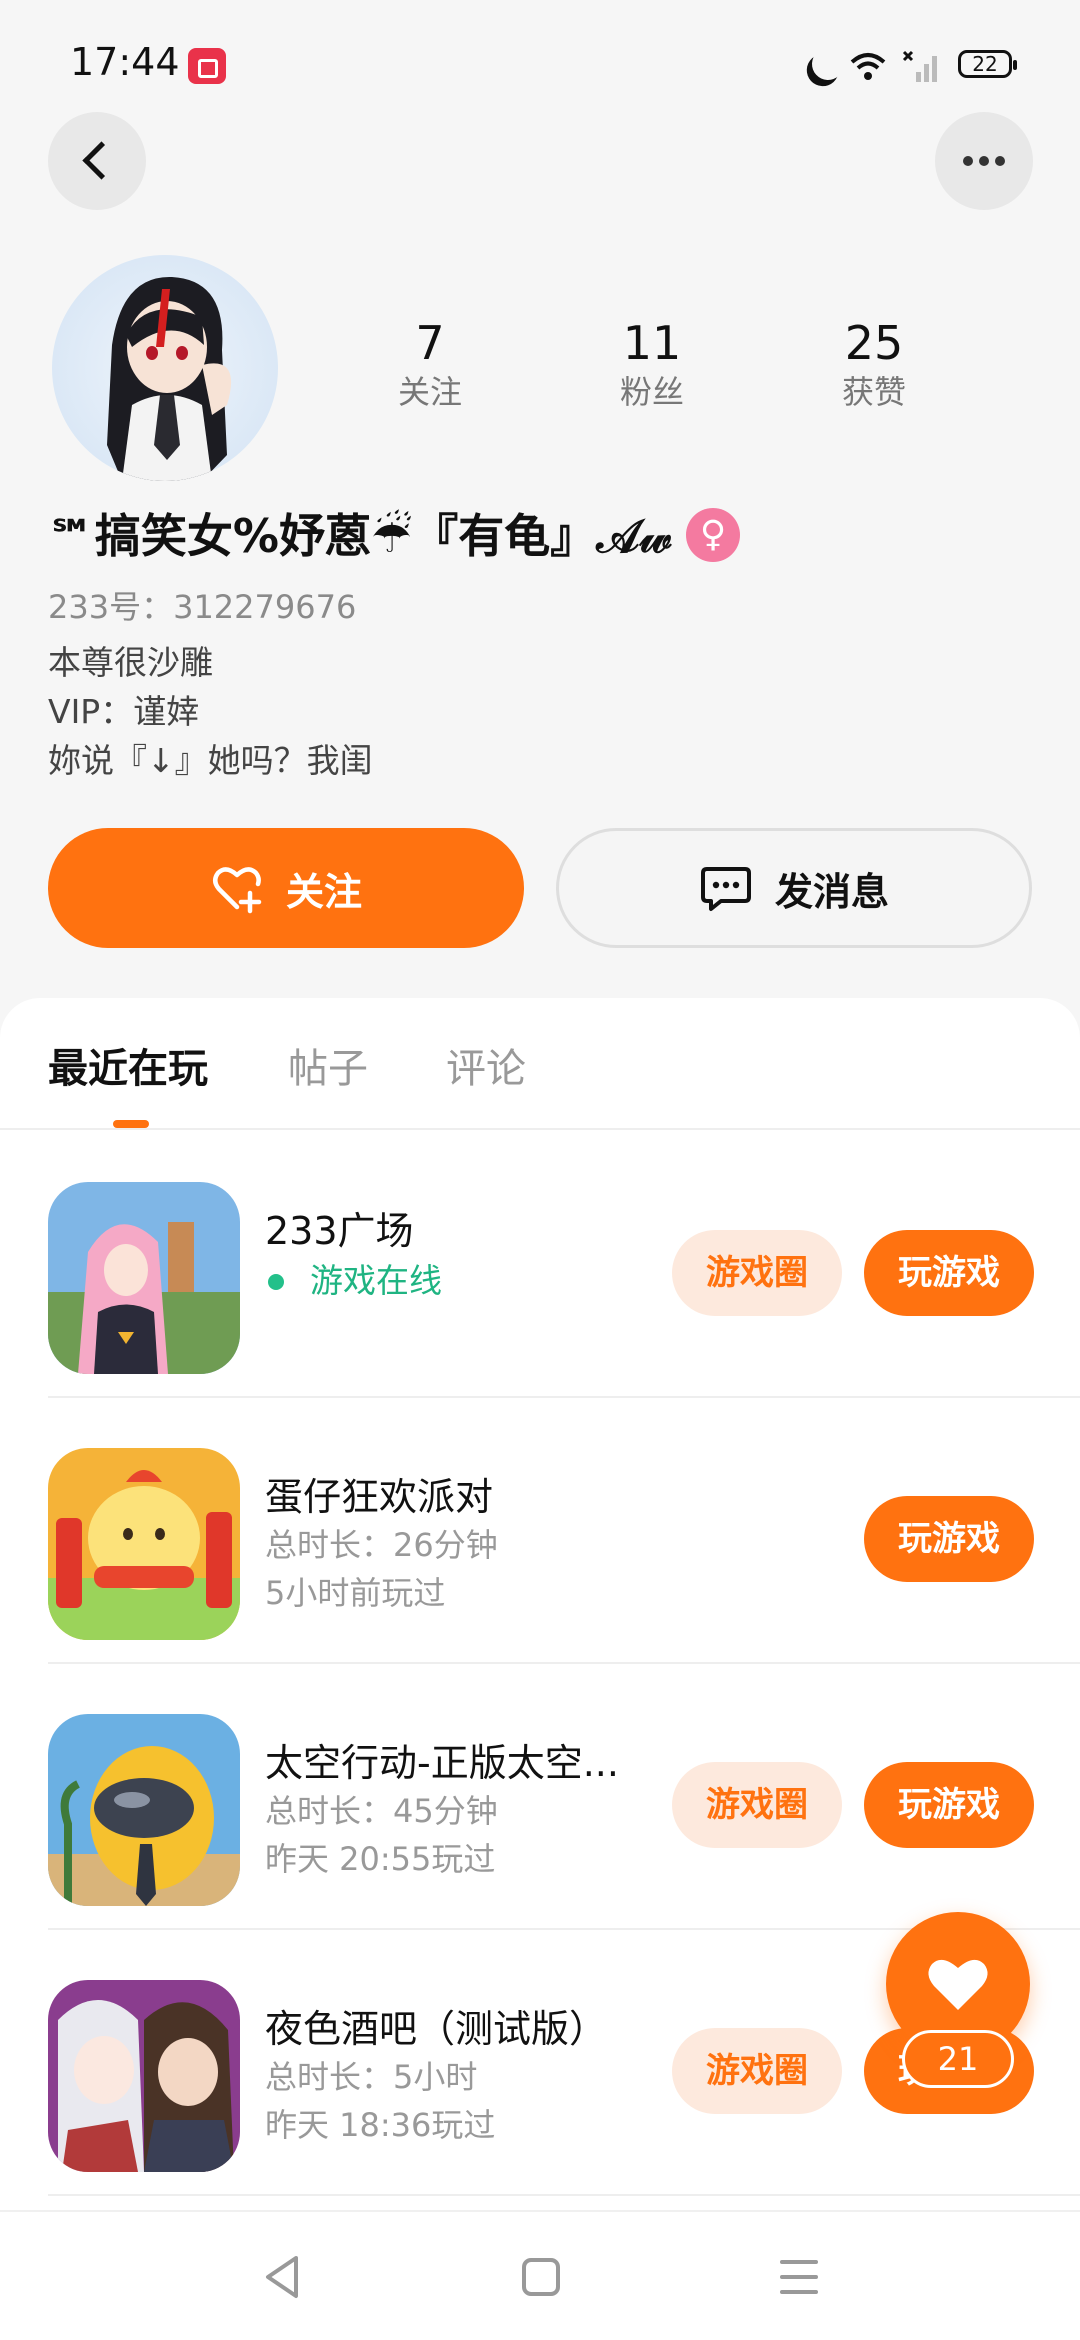 This screenshot has height=2340, width=1080. I want to click on system-navigation-bar, so click(540, 2275).